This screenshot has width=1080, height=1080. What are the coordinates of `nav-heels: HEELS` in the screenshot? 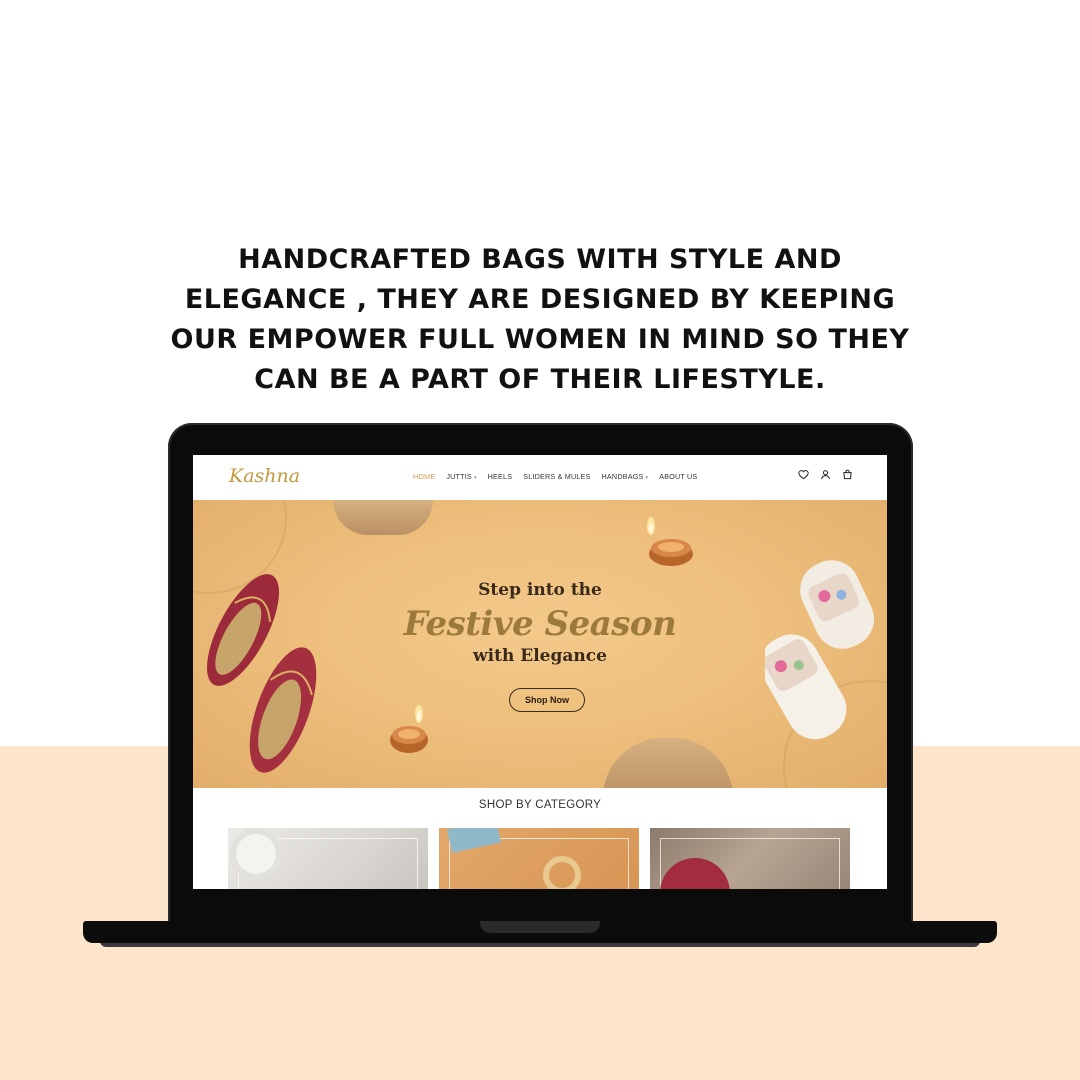 It's located at (500, 476).